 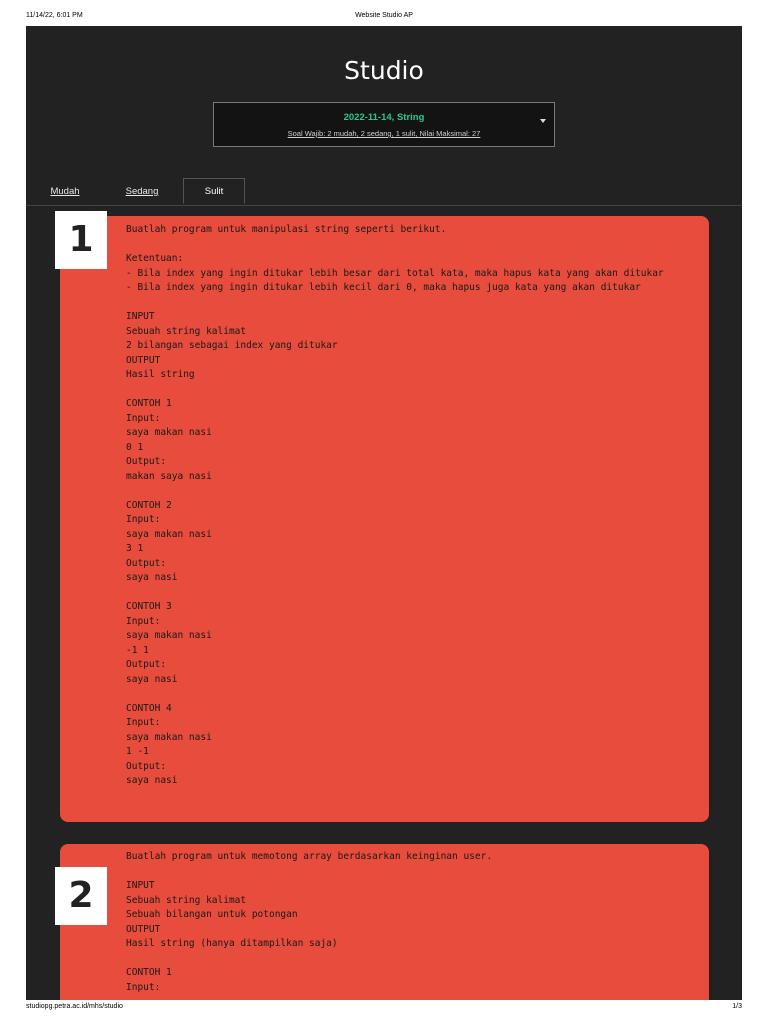 What do you see at coordinates (543, 121) in the screenshot?
I see `chevron-down-icon` at bounding box center [543, 121].